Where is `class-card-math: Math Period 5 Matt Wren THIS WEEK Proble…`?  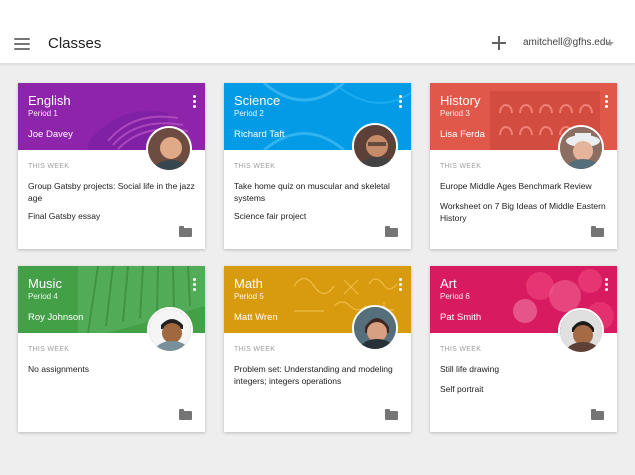 class-card-math: Math Period 5 Matt Wren THIS WEEK Proble… is located at coordinates (317, 349).